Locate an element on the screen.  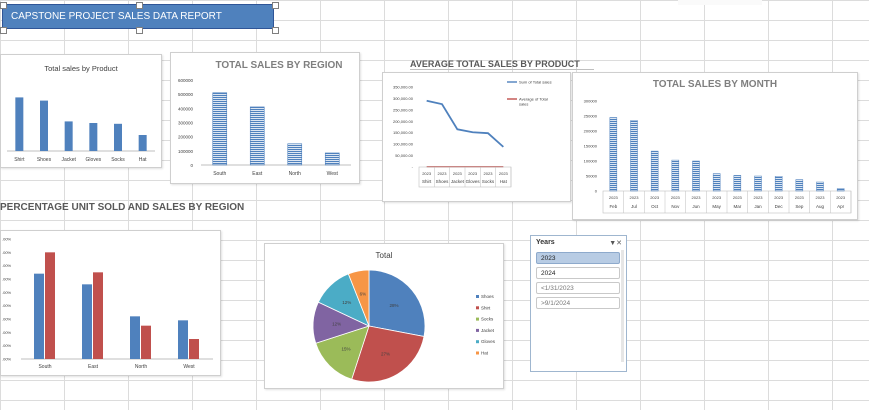
report-title: CAPSTONE PROJECT SALES DATA REPORT is located at coordinates (116, 16).